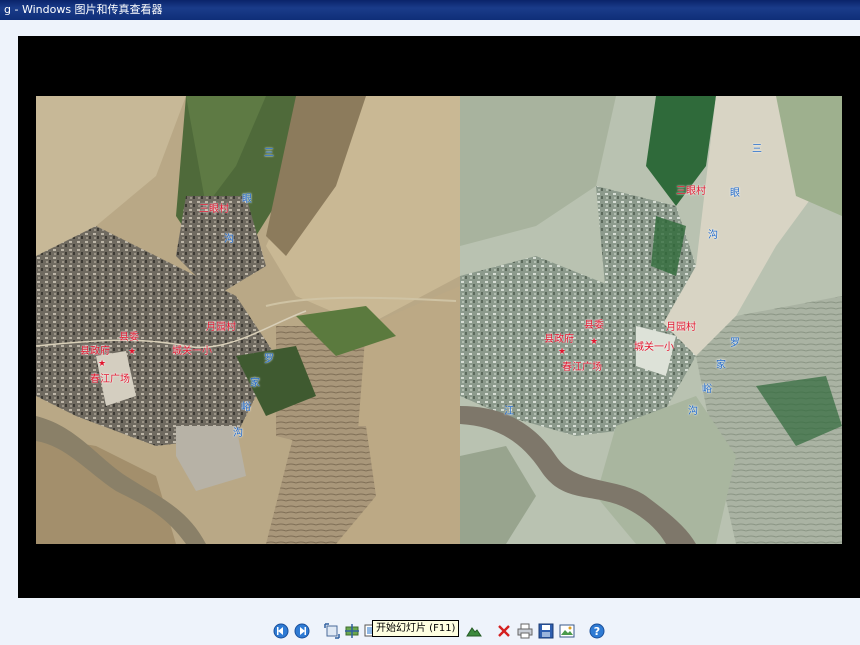  I want to click on map-label-gou2-right: 沟, so click(693, 411).